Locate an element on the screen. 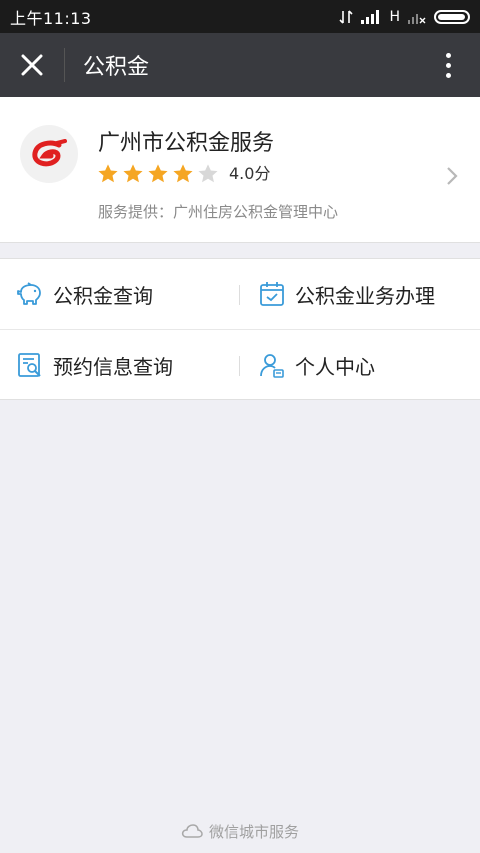 The width and height of the screenshot is (480, 853). rating-stars is located at coordinates (158, 174).